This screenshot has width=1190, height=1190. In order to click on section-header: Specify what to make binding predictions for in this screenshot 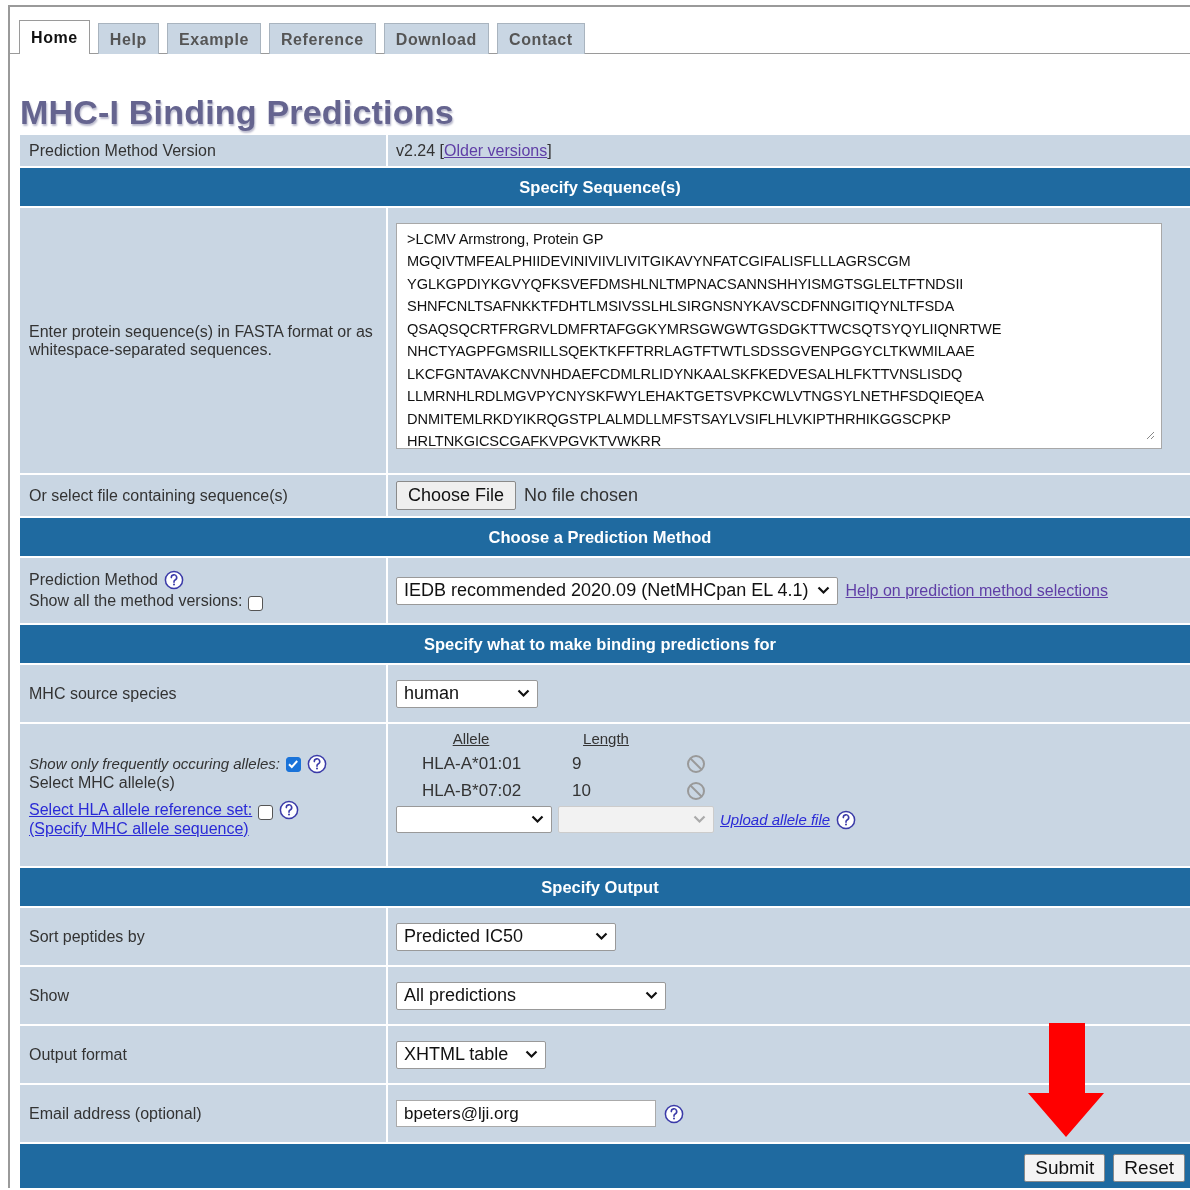, I will do `click(605, 644)`.